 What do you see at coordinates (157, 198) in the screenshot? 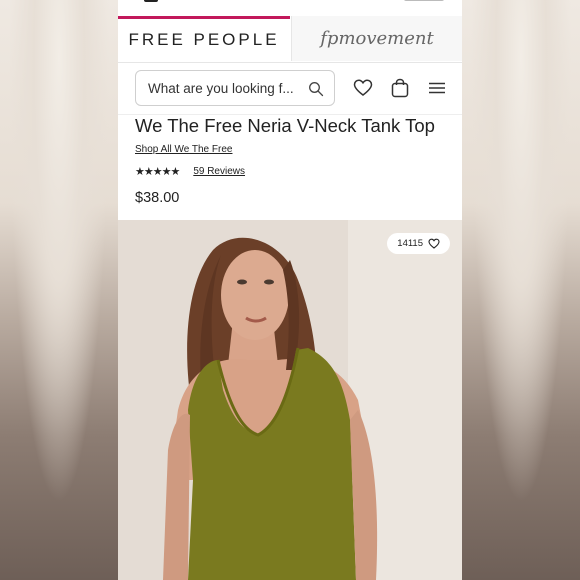
I see `product-price: $38.00` at bounding box center [157, 198].